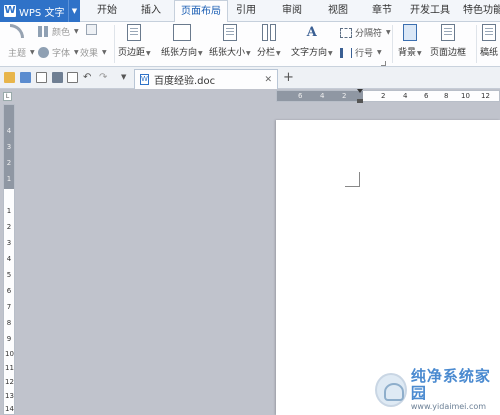 Image resolution: width=500 pixels, height=415 pixels. I want to click on font-button: 字体 ▼, so click(58, 52).